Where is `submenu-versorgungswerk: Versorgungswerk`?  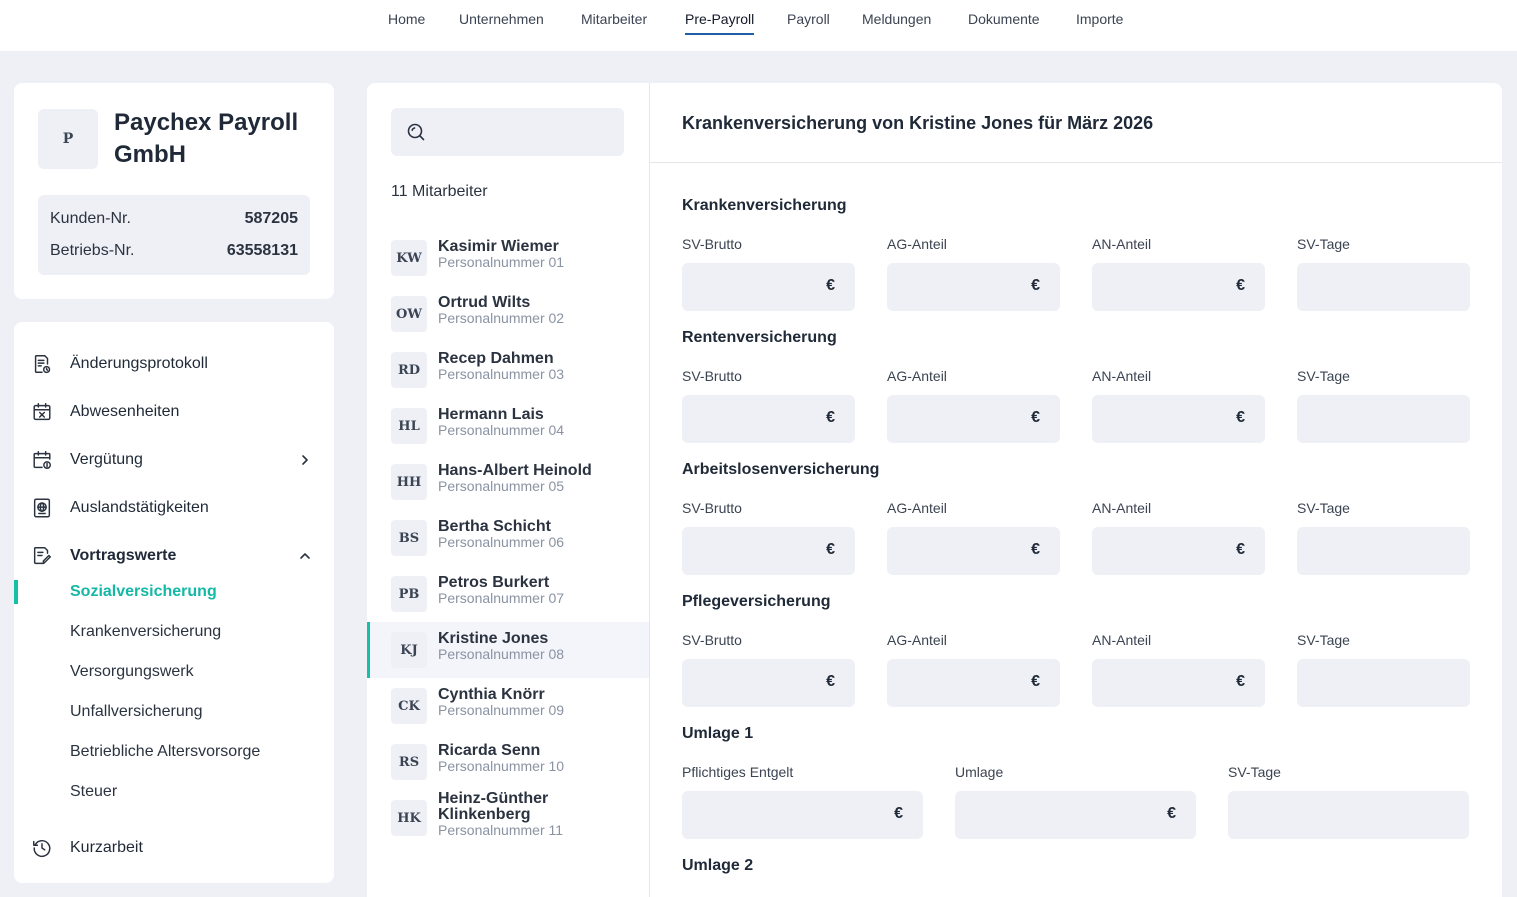 submenu-versorgungswerk: Versorgungswerk is located at coordinates (174, 672).